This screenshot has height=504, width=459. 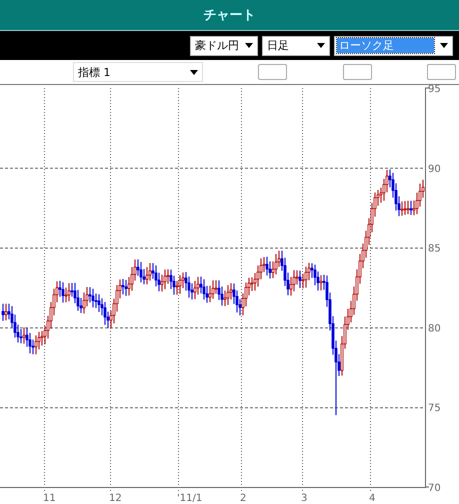 What do you see at coordinates (189, 498) in the screenshot?
I see `axis-label: '11/1` at bounding box center [189, 498].